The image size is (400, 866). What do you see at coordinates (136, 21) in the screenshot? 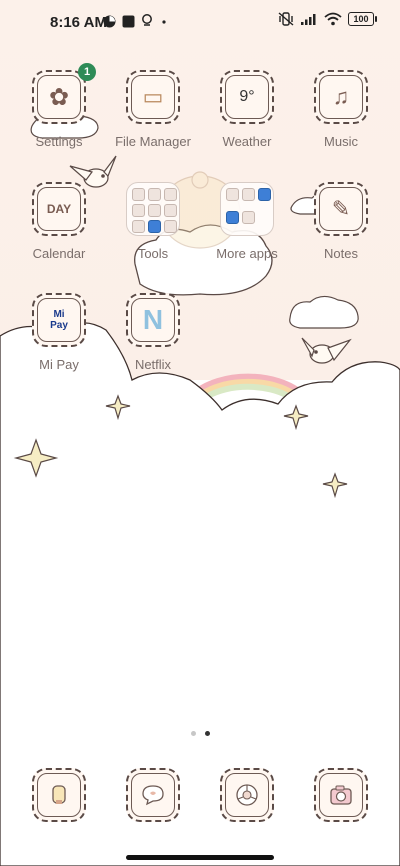
I see `status-notification-icons` at bounding box center [136, 21].